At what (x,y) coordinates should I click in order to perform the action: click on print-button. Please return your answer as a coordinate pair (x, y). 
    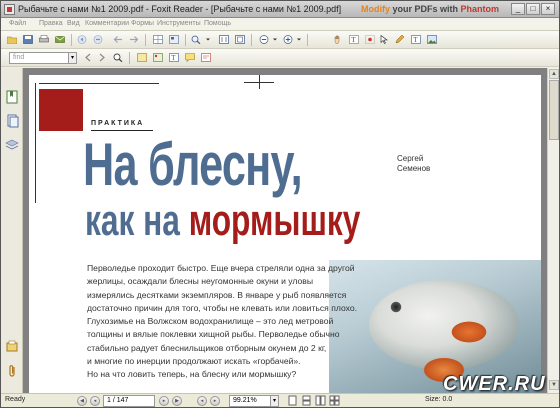
    Looking at the image, I should click on (44, 39).